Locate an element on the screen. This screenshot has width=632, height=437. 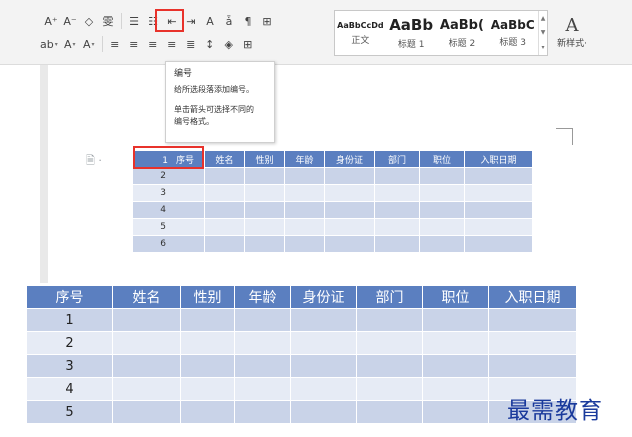
table-cell: 1 is located at coordinates (69, 320).